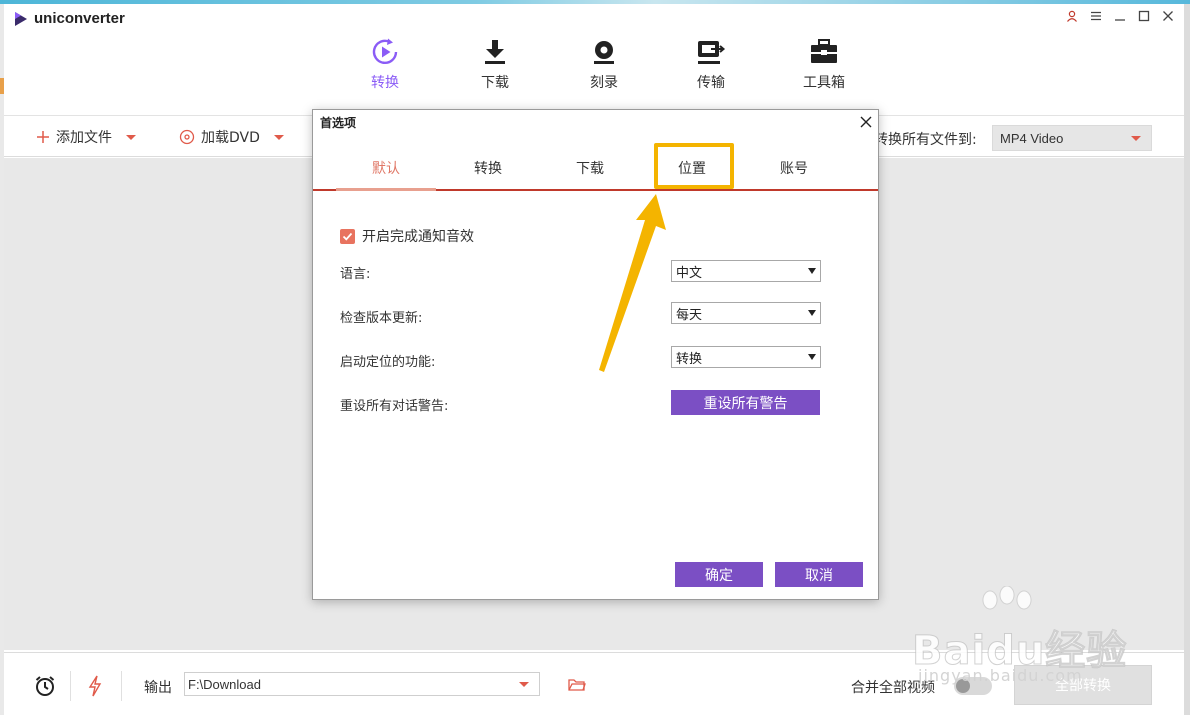 This screenshot has height=715, width=1190. What do you see at coordinates (692, 167) in the screenshot?
I see `tab-location: 位置` at bounding box center [692, 167].